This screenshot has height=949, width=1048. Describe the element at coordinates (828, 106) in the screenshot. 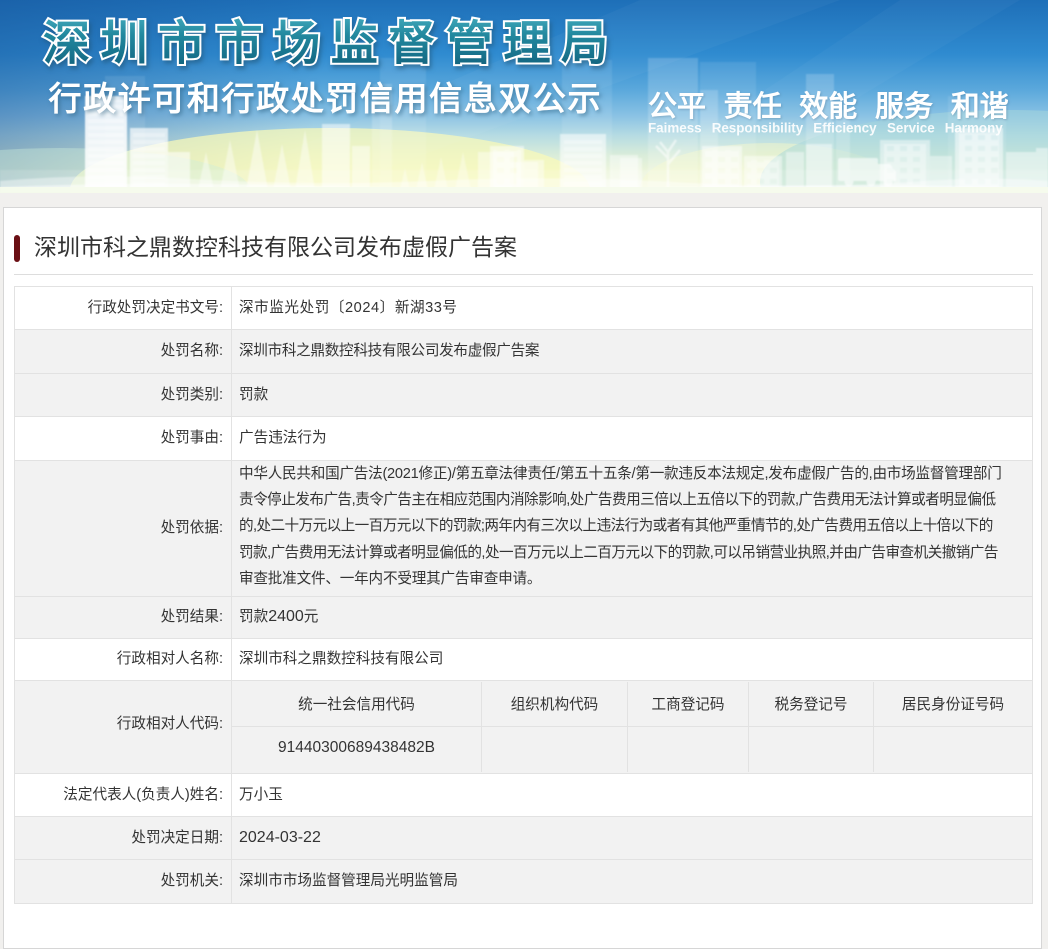

I see `svg-text:公平责任效能服务和谐: 公平 责任 效能 服务 和谐` at that location.